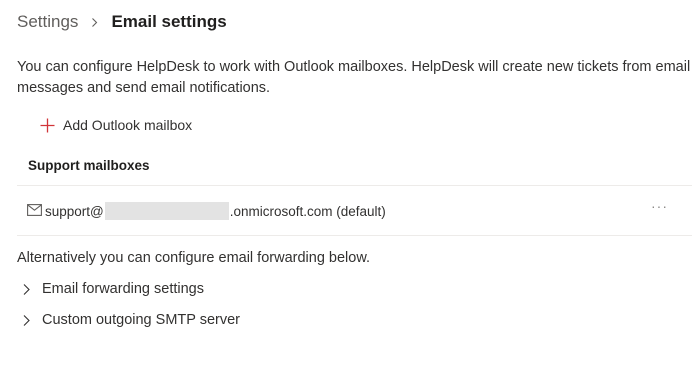  What do you see at coordinates (141, 320) in the screenshot?
I see `custom-smtp-server-label: Custom outgoing SMTP server` at bounding box center [141, 320].